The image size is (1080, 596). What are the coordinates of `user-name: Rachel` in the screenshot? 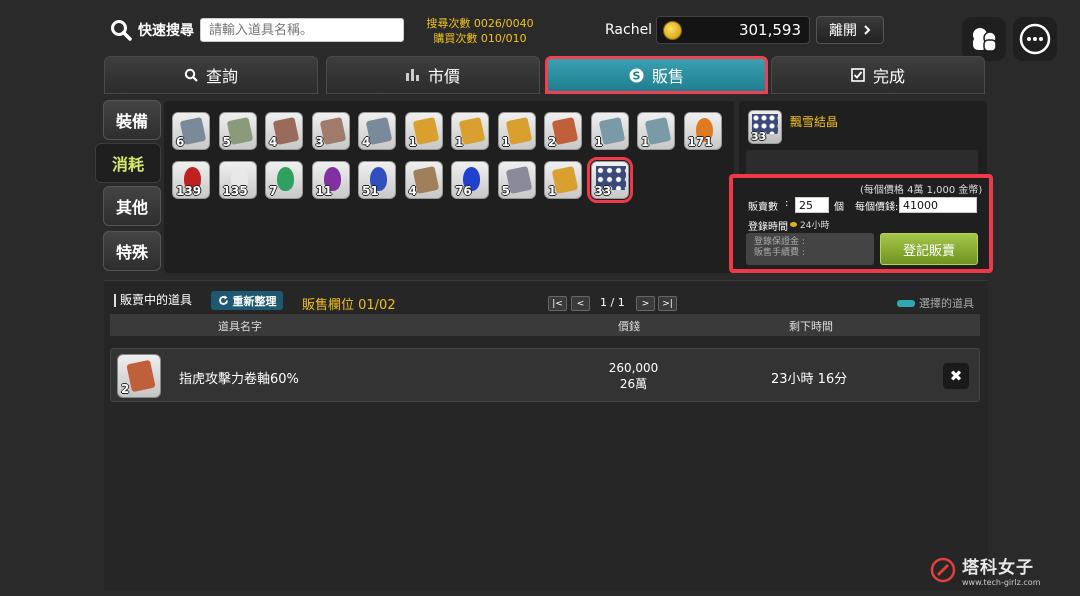 It's located at (629, 30).